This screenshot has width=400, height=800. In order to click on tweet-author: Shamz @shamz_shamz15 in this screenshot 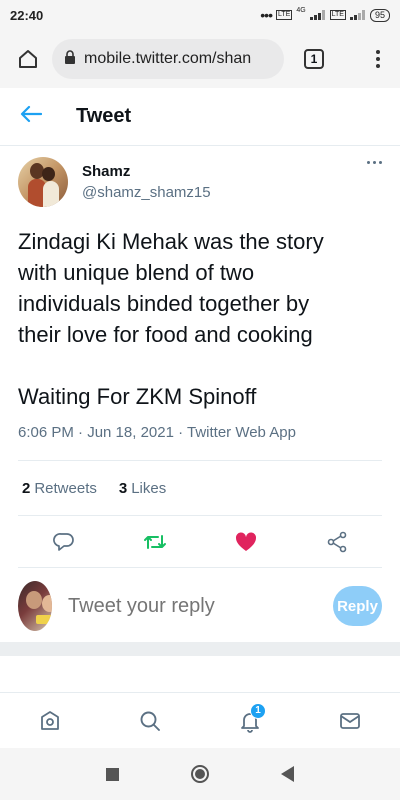, I will do `click(200, 183)`.